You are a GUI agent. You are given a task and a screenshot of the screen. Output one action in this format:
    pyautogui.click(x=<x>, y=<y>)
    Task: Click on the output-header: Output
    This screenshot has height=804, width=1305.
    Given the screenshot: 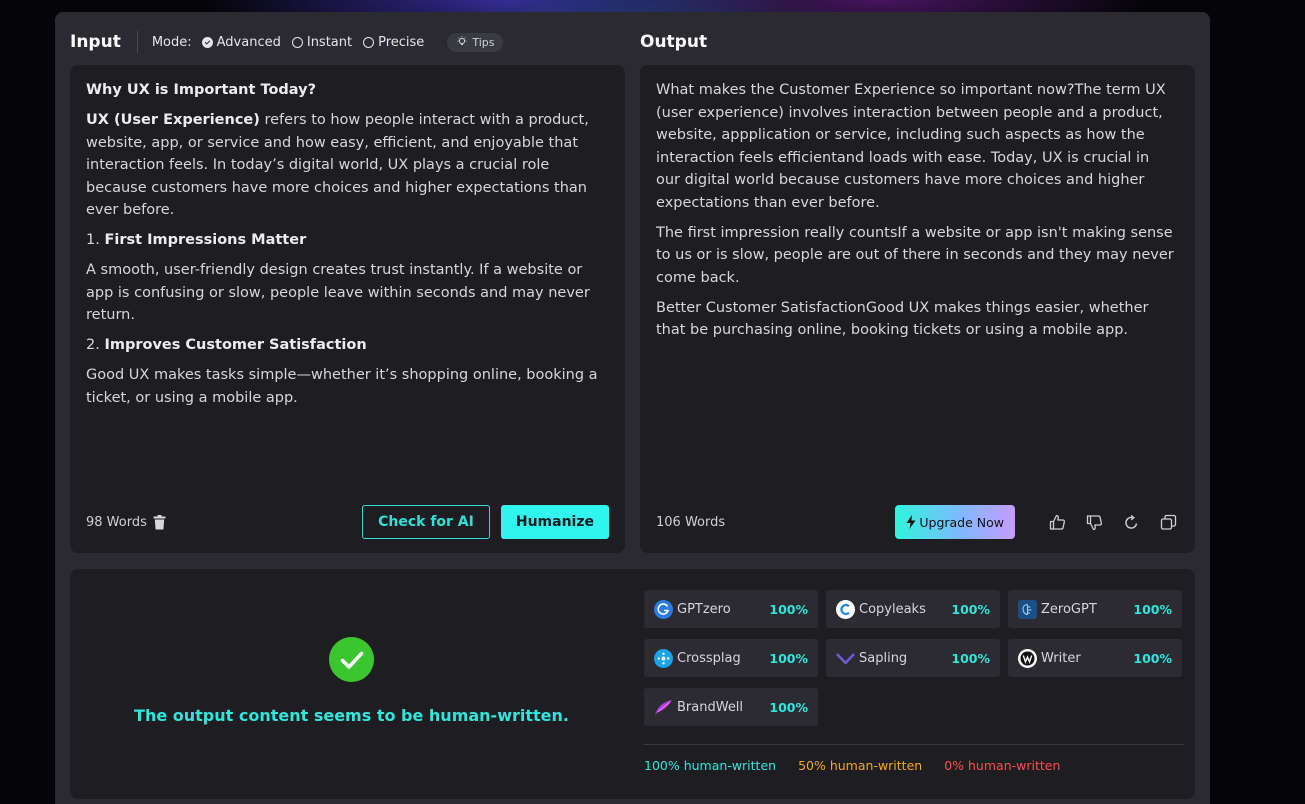 What is the action you would take?
    pyautogui.click(x=673, y=42)
    